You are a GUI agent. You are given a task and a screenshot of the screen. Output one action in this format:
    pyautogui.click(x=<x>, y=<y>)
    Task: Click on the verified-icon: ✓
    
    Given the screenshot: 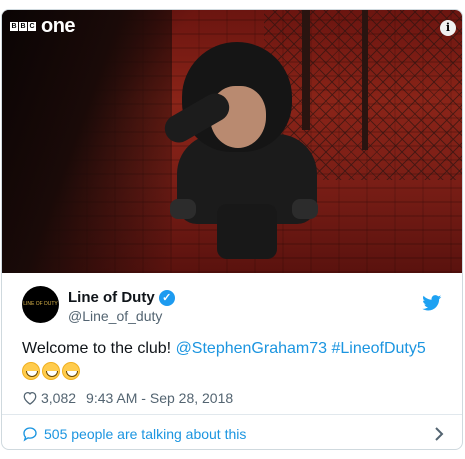 What is the action you would take?
    pyautogui.click(x=166, y=297)
    